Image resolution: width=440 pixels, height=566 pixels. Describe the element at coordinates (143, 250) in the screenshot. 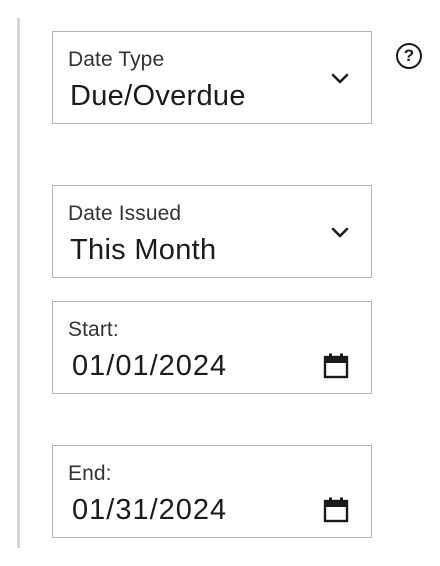

I see `date-issued-value: This Month` at that location.